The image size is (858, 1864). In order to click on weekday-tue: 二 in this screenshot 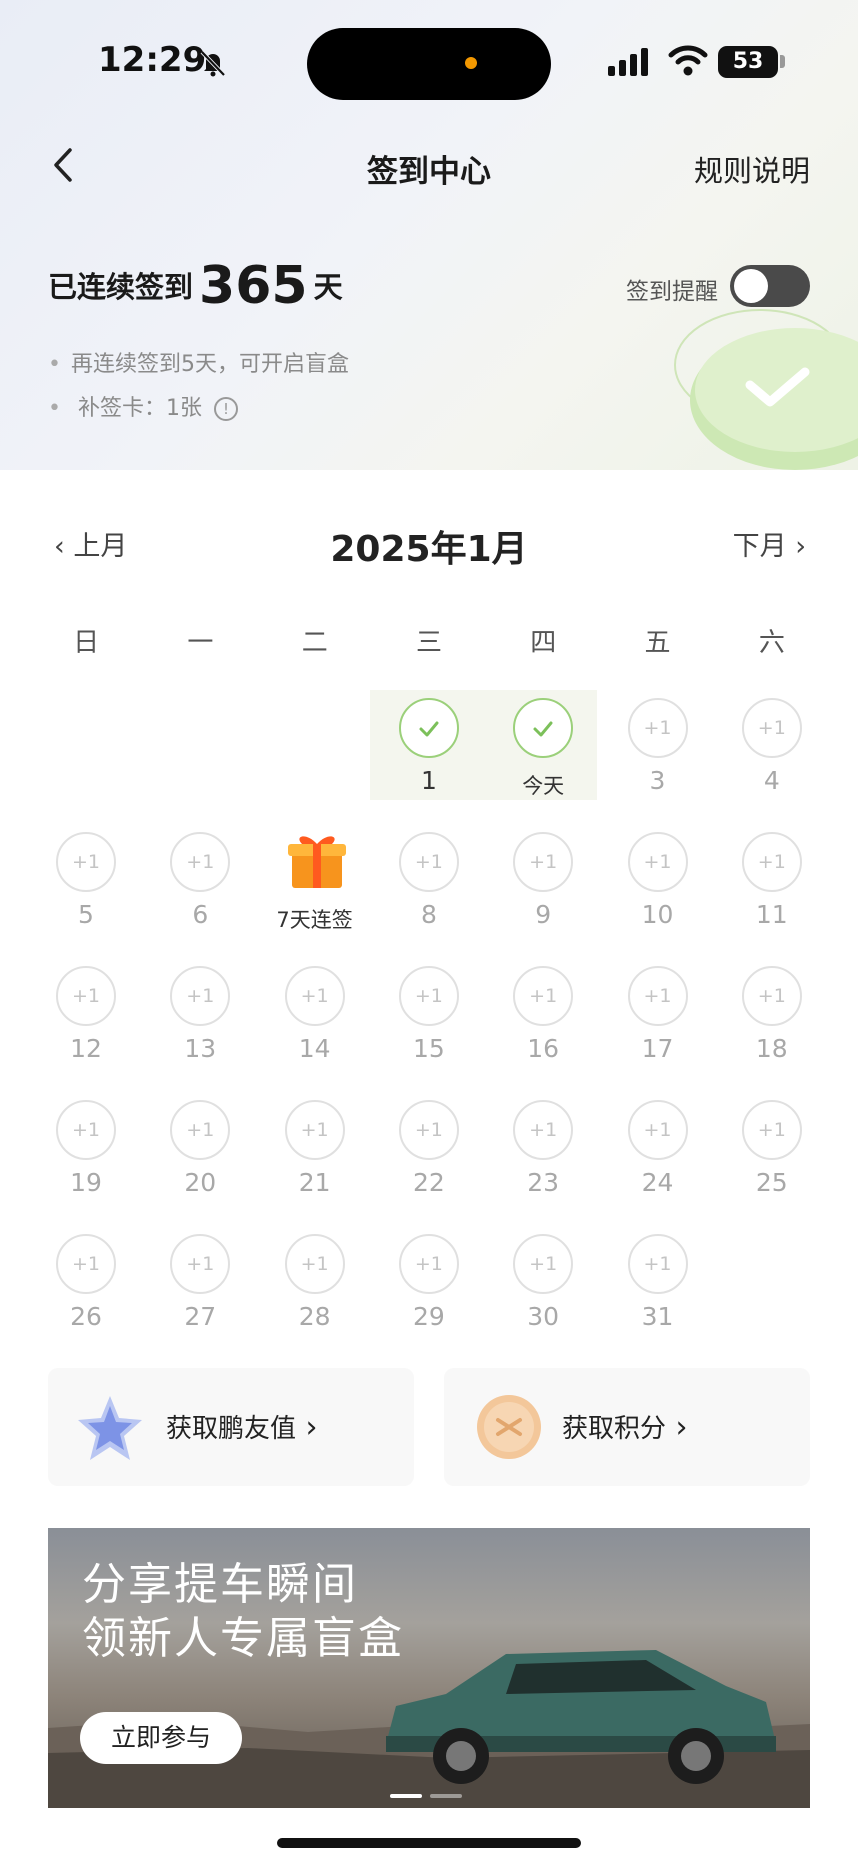, I will do `click(314, 643)`.